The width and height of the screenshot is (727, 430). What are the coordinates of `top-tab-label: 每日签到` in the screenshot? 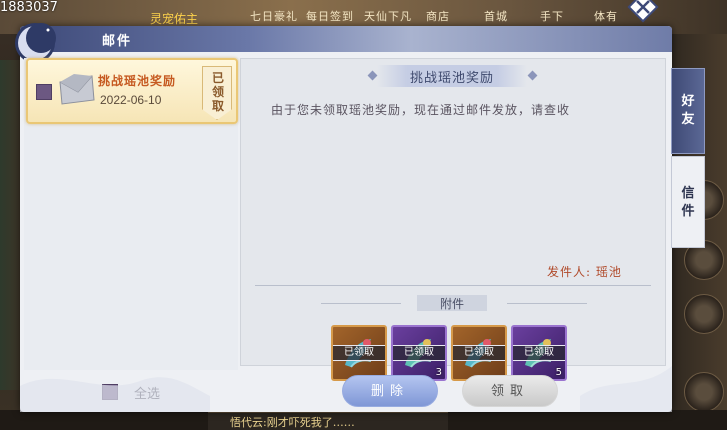 It's located at (330, 16).